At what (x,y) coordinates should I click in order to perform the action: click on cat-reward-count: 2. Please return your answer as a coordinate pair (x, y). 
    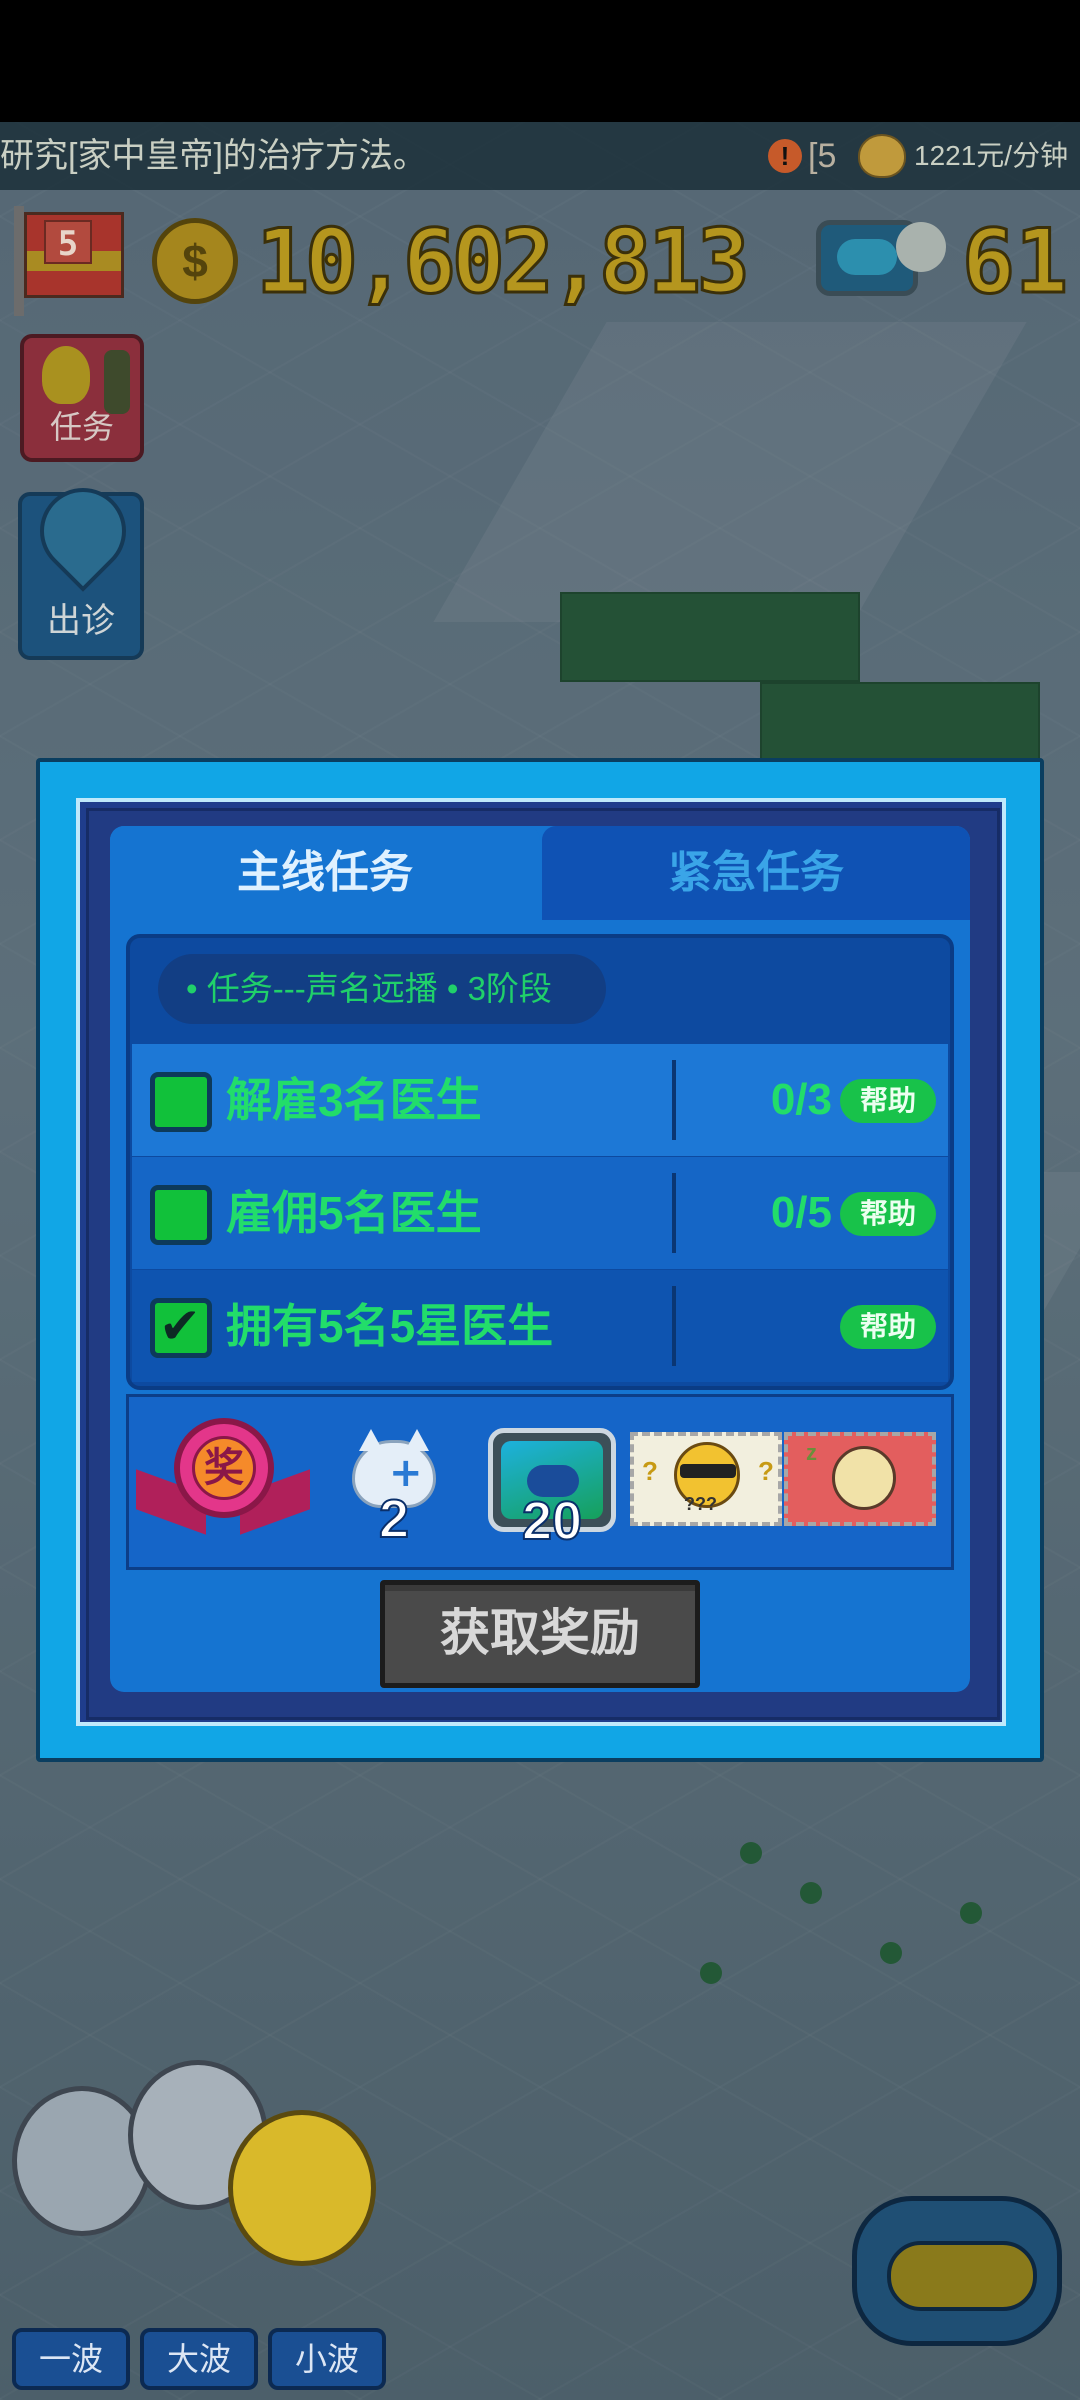
    Looking at the image, I should click on (394, 1519).